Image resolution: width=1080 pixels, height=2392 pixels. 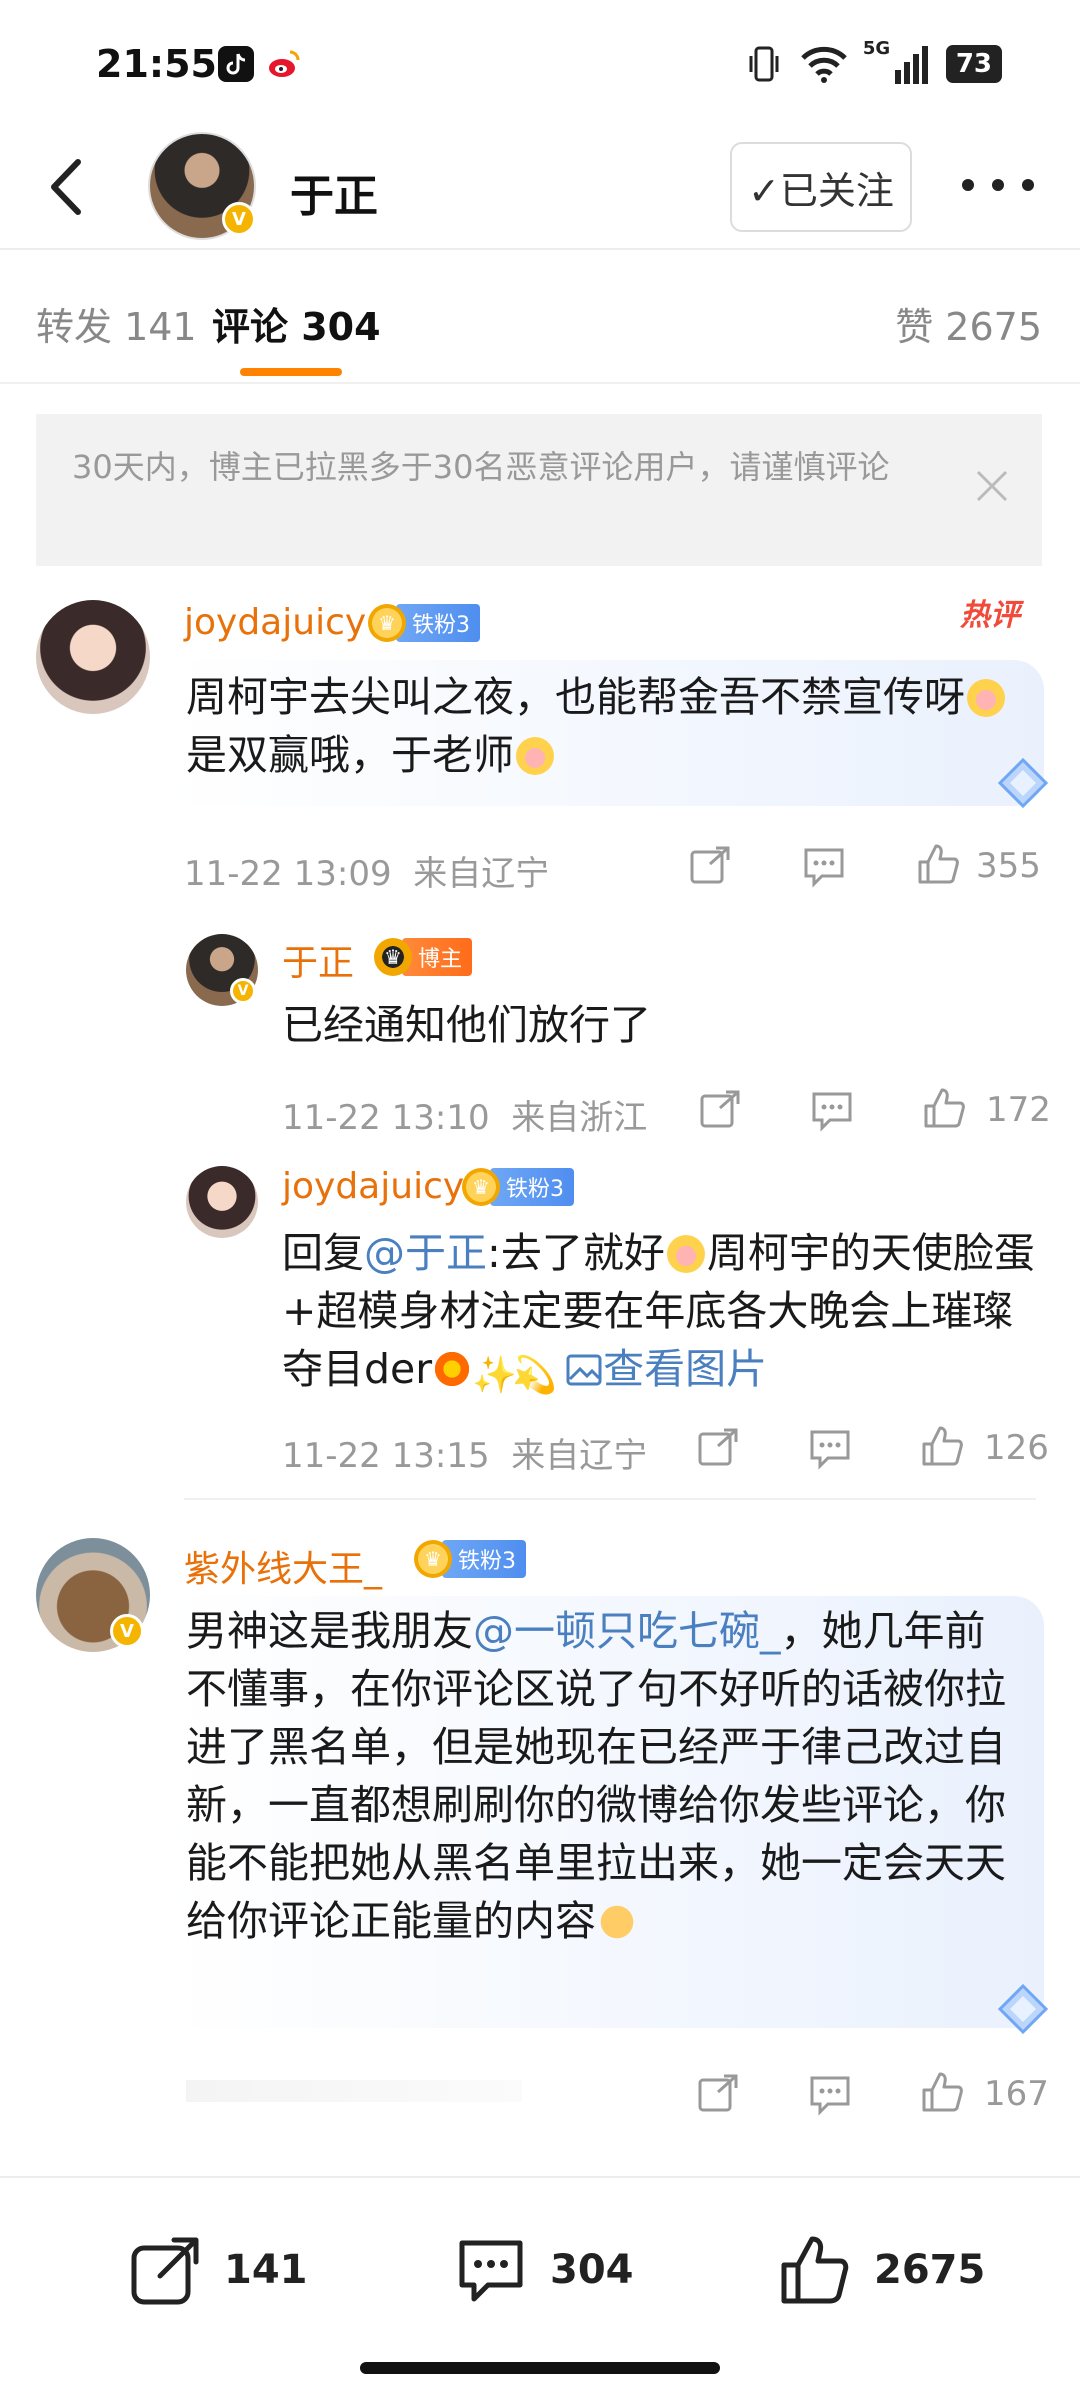 I want to click on like-count-total: 2675, so click(x=930, y=2270).